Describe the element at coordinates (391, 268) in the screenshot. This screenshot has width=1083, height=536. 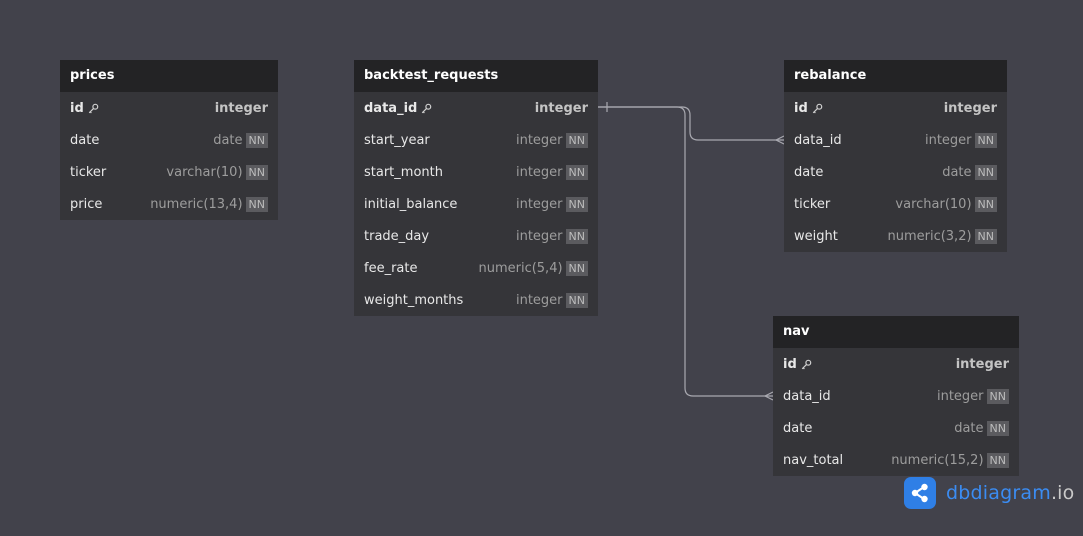
I see `field-name: fee_rate` at that location.